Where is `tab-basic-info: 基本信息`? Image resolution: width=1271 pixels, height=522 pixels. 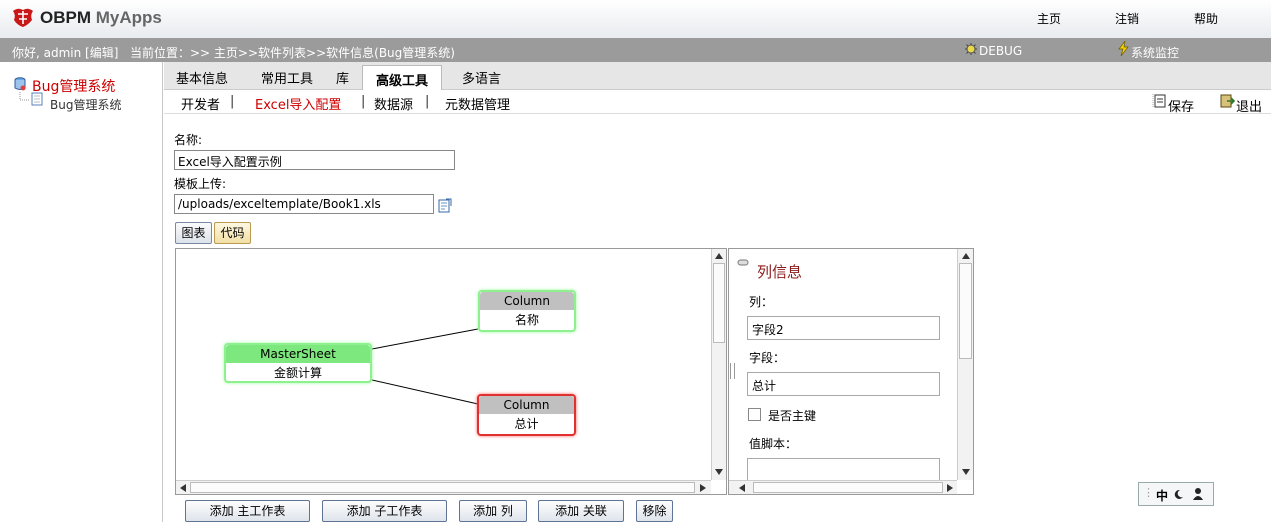
tab-basic-info: 基本信息 is located at coordinates (202, 77).